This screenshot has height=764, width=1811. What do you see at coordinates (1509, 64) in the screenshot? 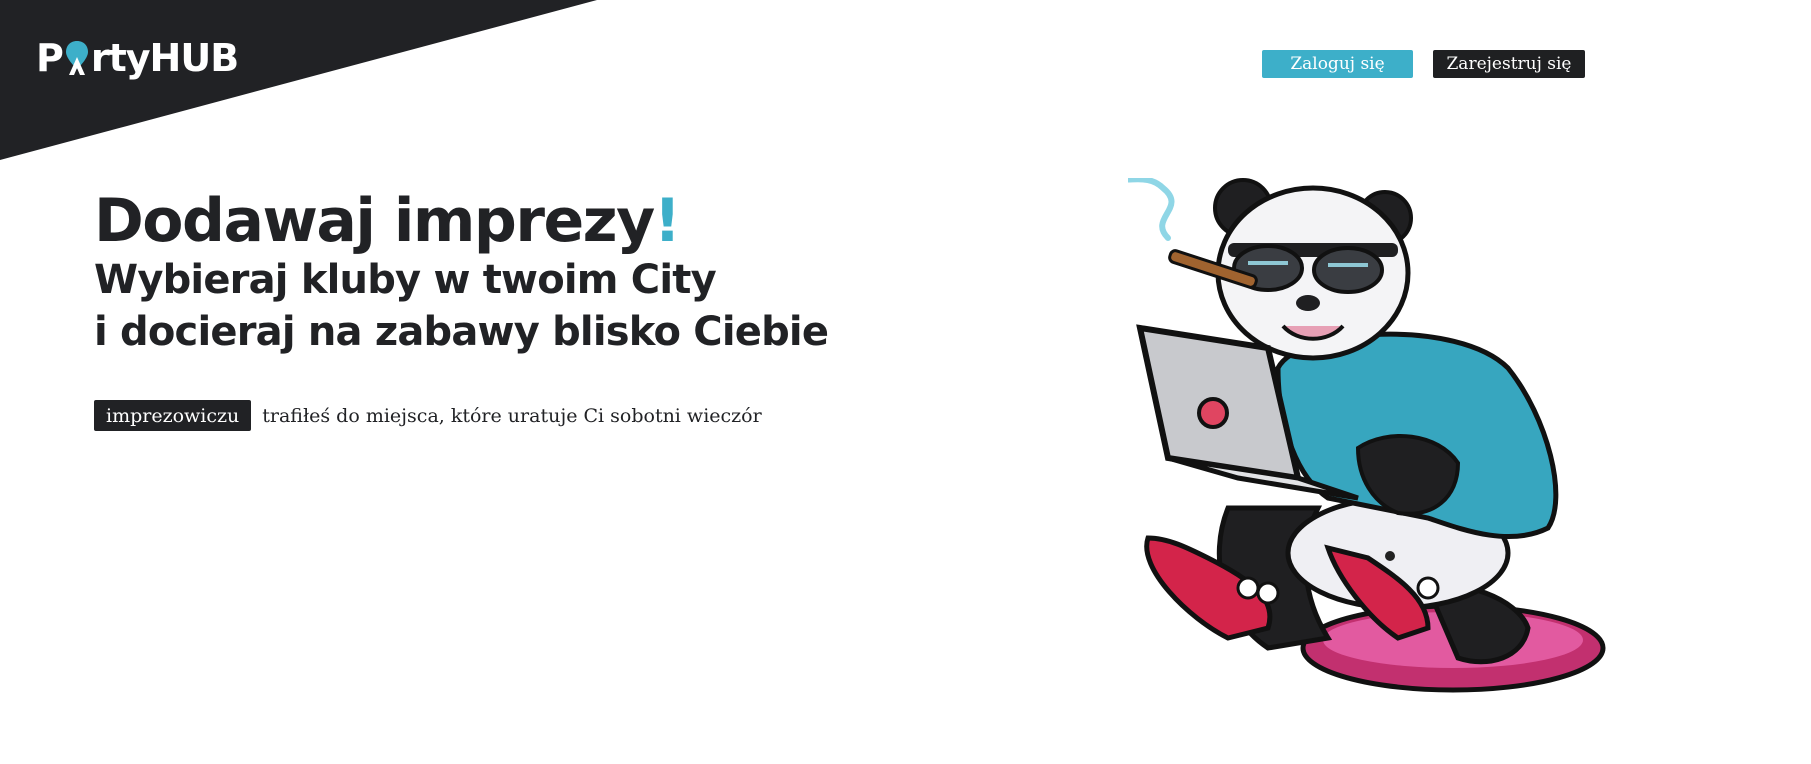
I see `register-button: Zarejestruj się` at bounding box center [1509, 64].